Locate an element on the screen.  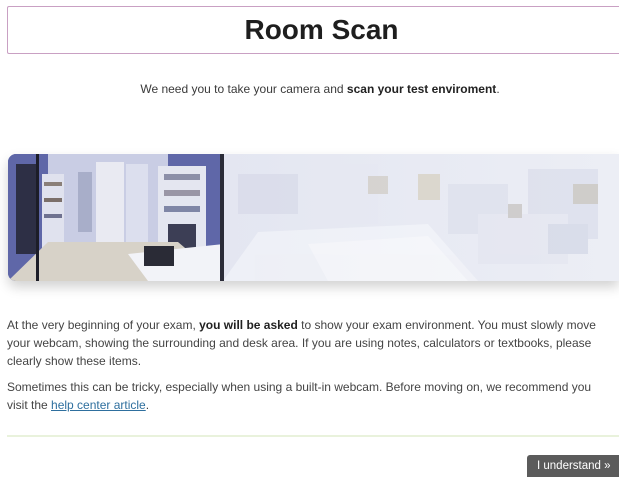
page-title: Room Scan is located at coordinates (321, 29).